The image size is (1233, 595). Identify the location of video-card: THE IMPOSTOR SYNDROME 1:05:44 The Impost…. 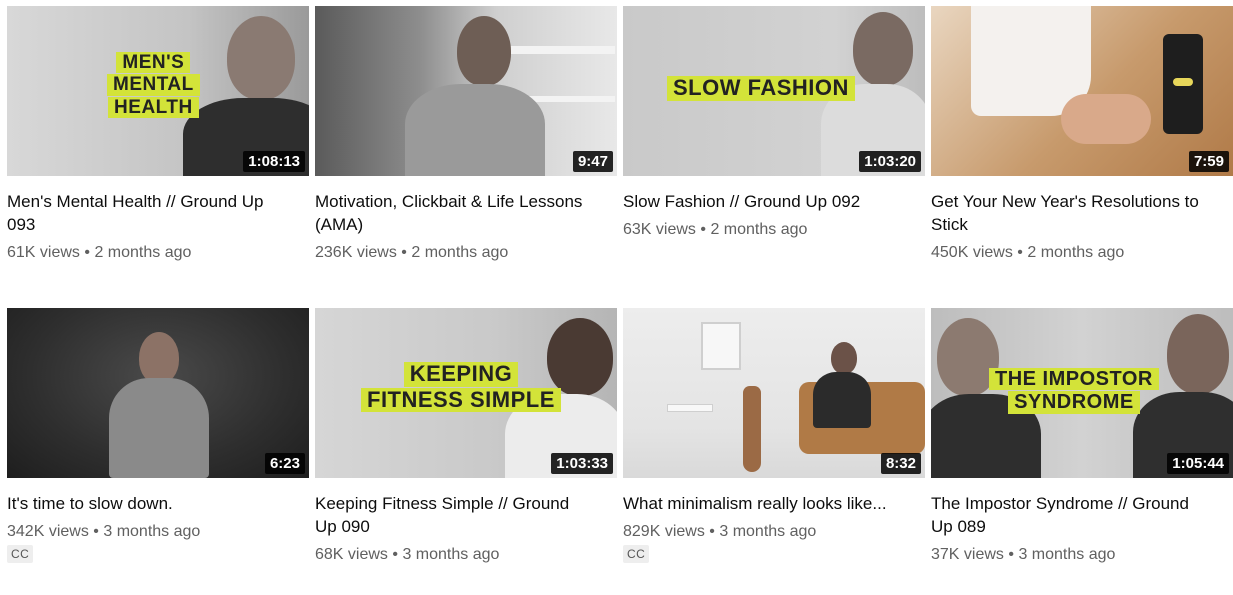
(1082, 436).